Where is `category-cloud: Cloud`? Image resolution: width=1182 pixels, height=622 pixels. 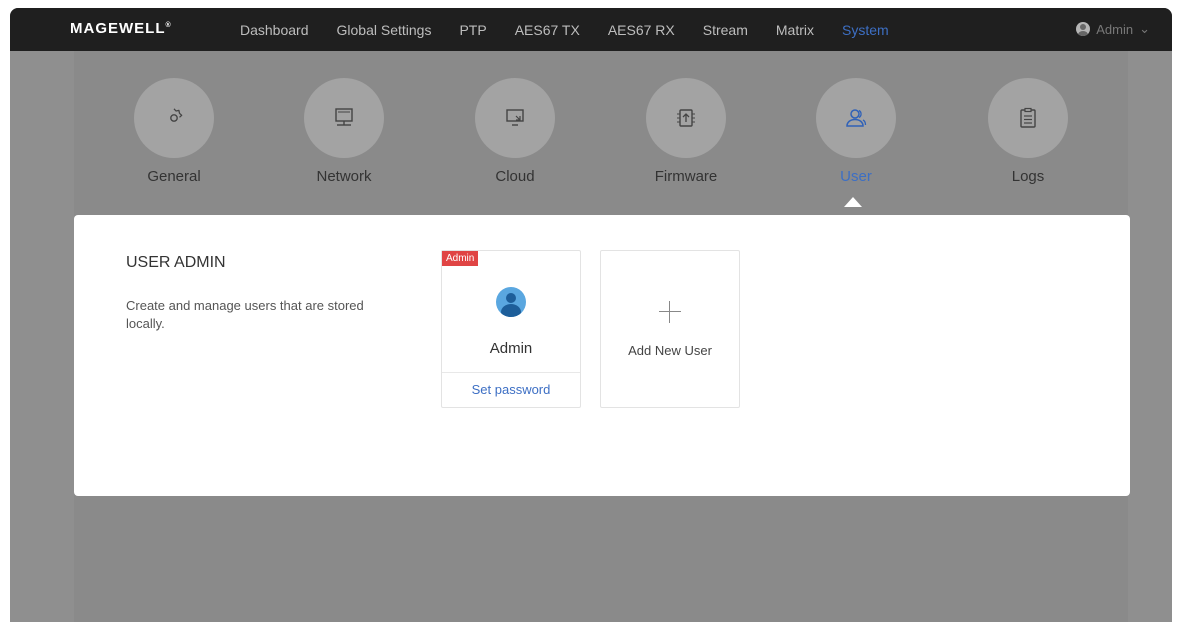 category-cloud: Cloud is located at coordinates (515, 131).